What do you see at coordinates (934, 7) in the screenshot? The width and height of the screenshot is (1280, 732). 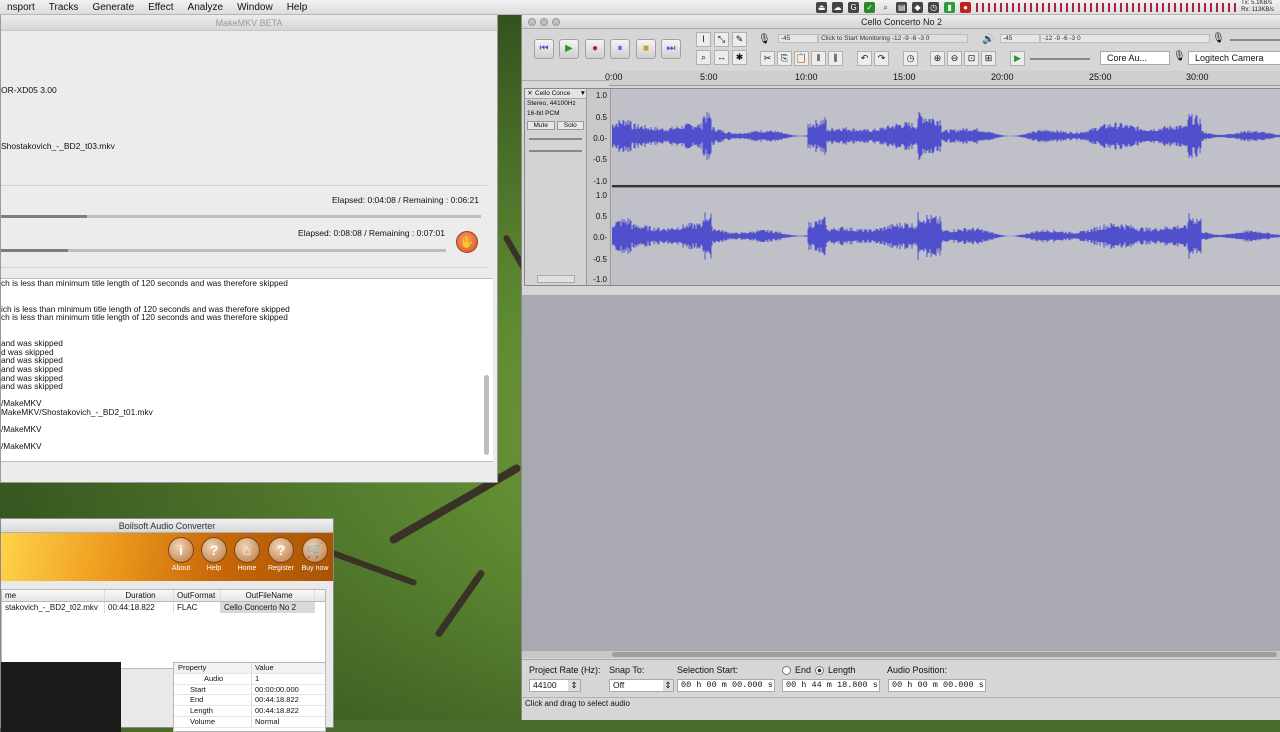 I see `clock-icon: ◷` at bounding box center [934, 7].